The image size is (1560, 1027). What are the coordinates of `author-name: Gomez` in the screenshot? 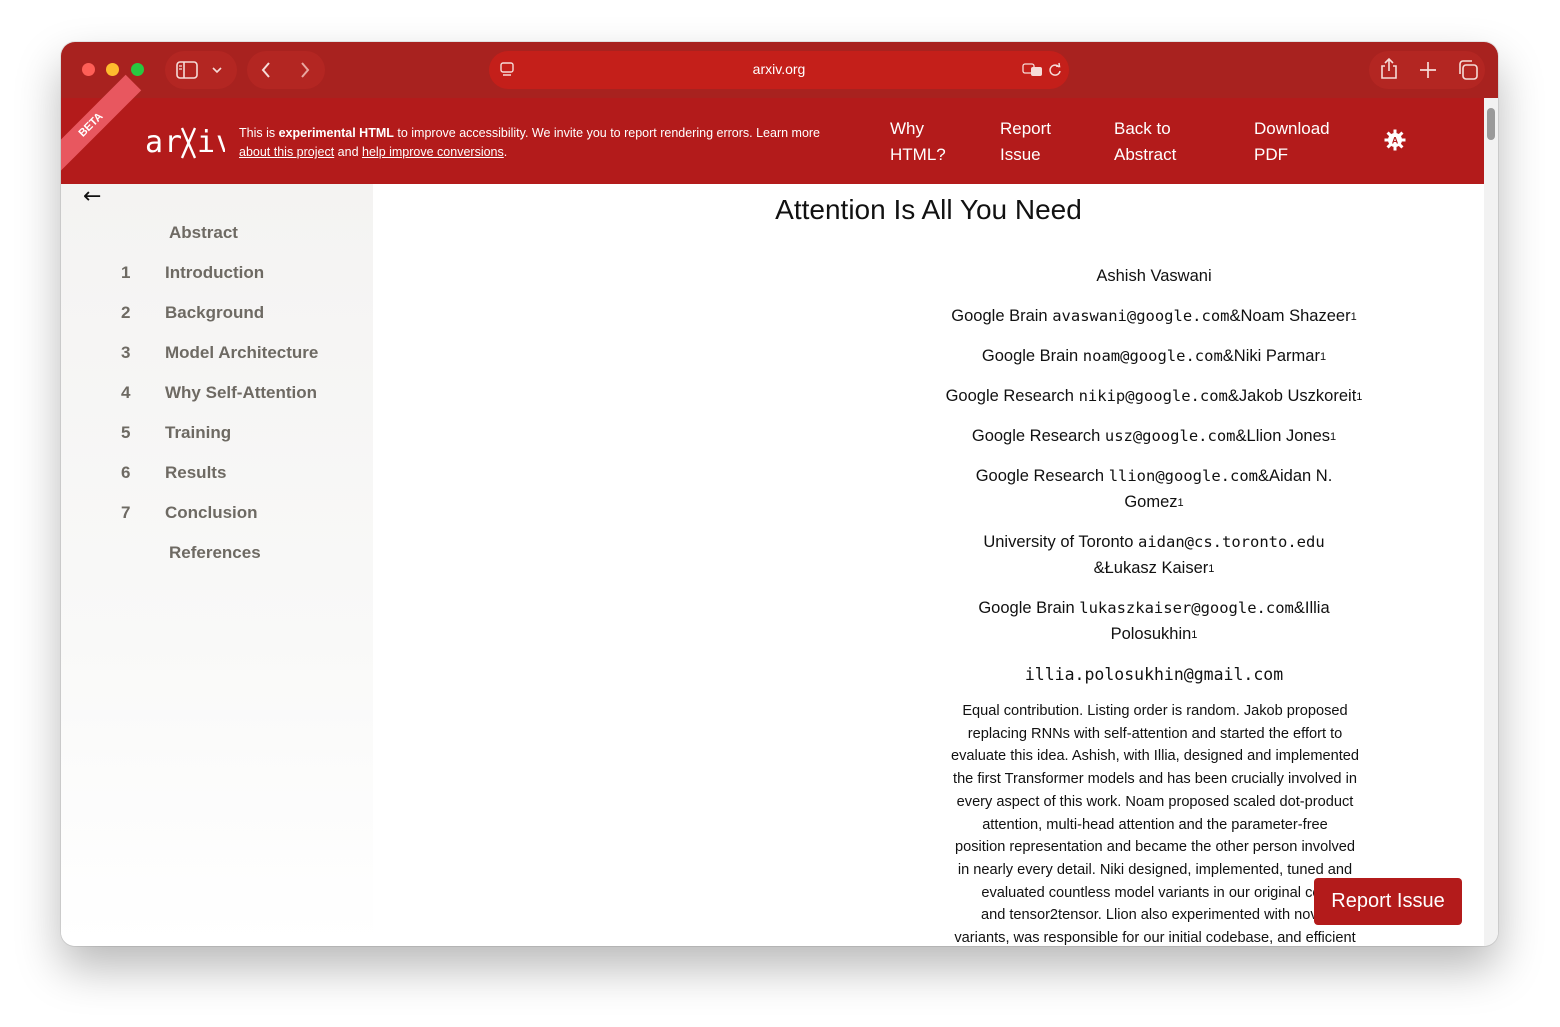 It's located at (1151, 502).